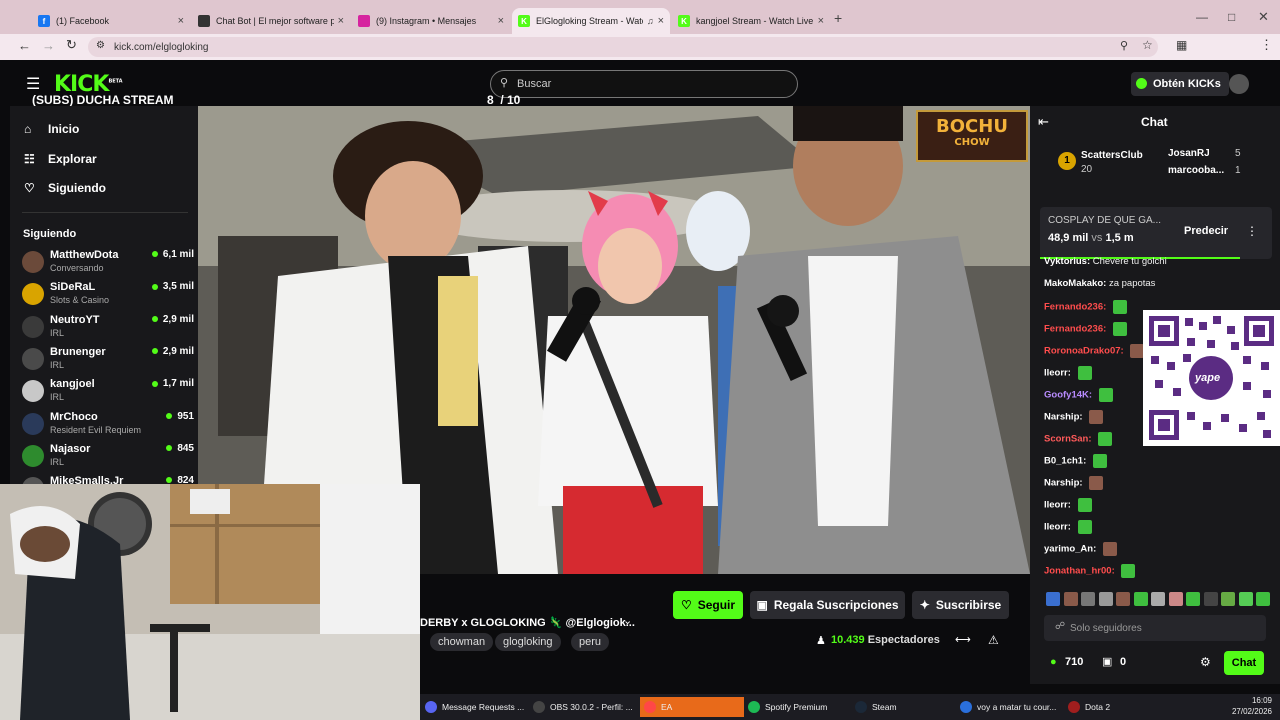  What do you see at coordinates (963, 639) in the screenshot?
I see `share-icon: ⟷` at bounding box center [963, 639].